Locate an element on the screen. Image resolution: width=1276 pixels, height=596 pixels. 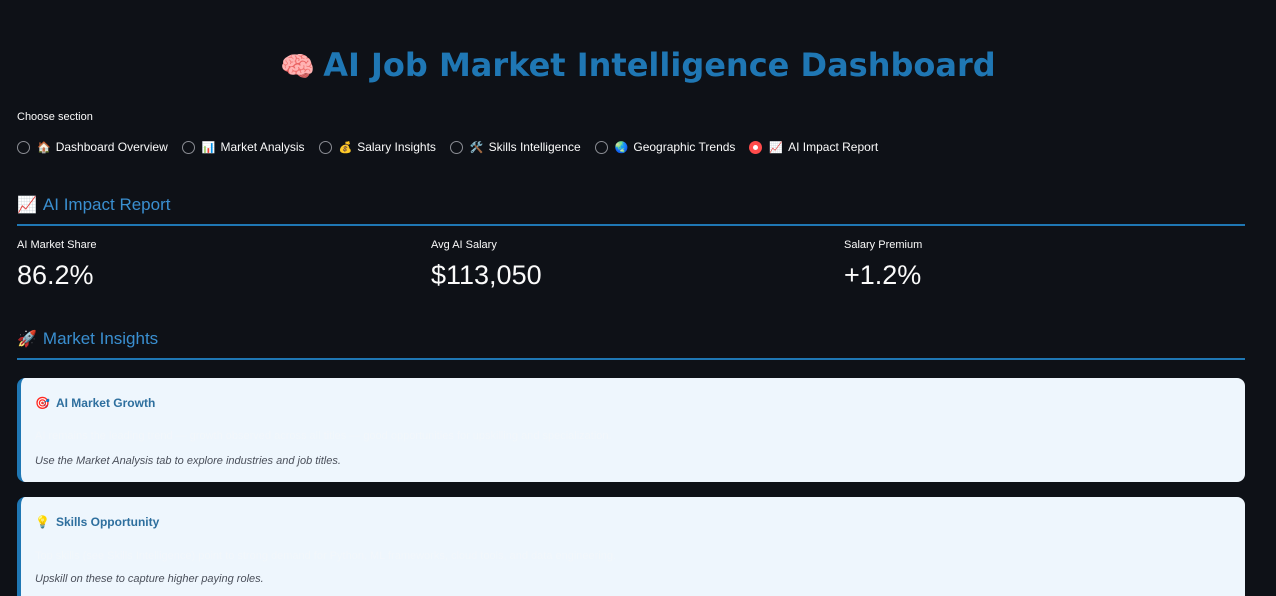
metric-ai-market-share: AI Market Share 86.2% is located at coordinates (56, 265).